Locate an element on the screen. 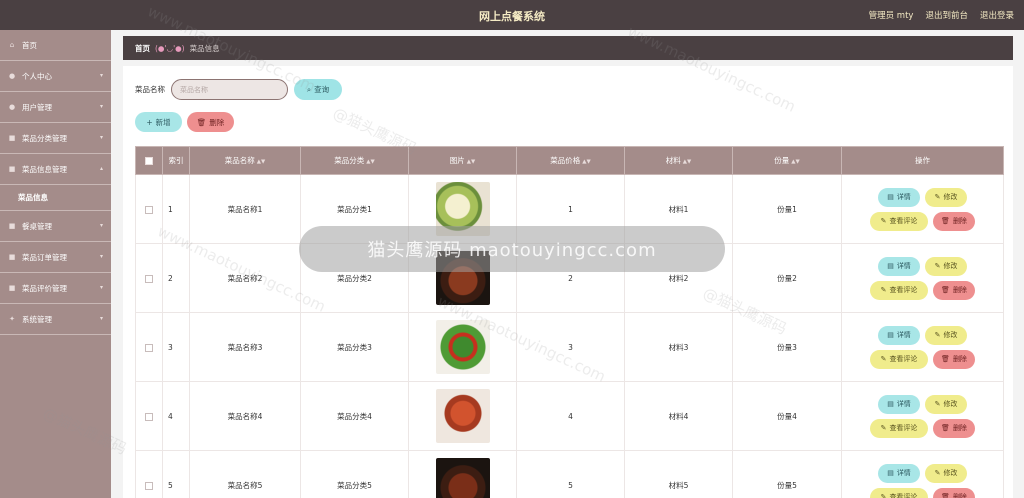 Image resolution: width=1024 pixels, height=498 pixels. trash-icon: 🗑 is located at coordinates (945, 290).